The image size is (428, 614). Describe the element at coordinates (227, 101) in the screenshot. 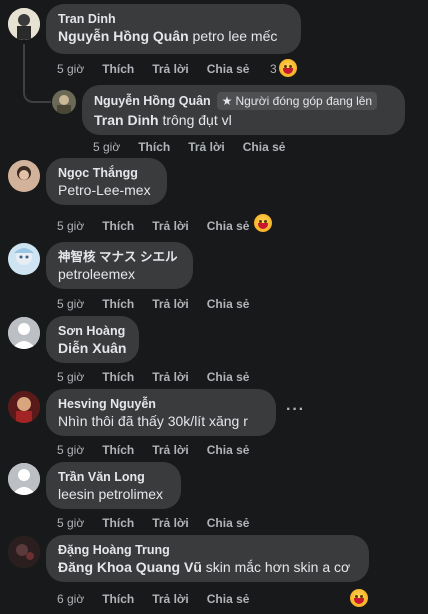

I see `star-badge-icon: ★` at that location.